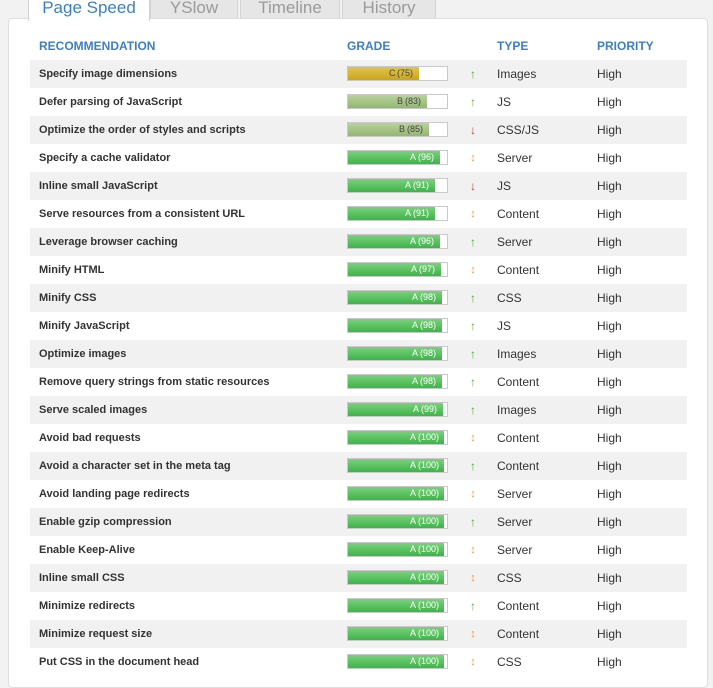 Image resolution: width=713 pixels, height=688 pixels. What do you see at coordinates (108, 242) in the screenshot?
I see `recommendation-name: Leverage browser caching` at bounding box center [108, 242].